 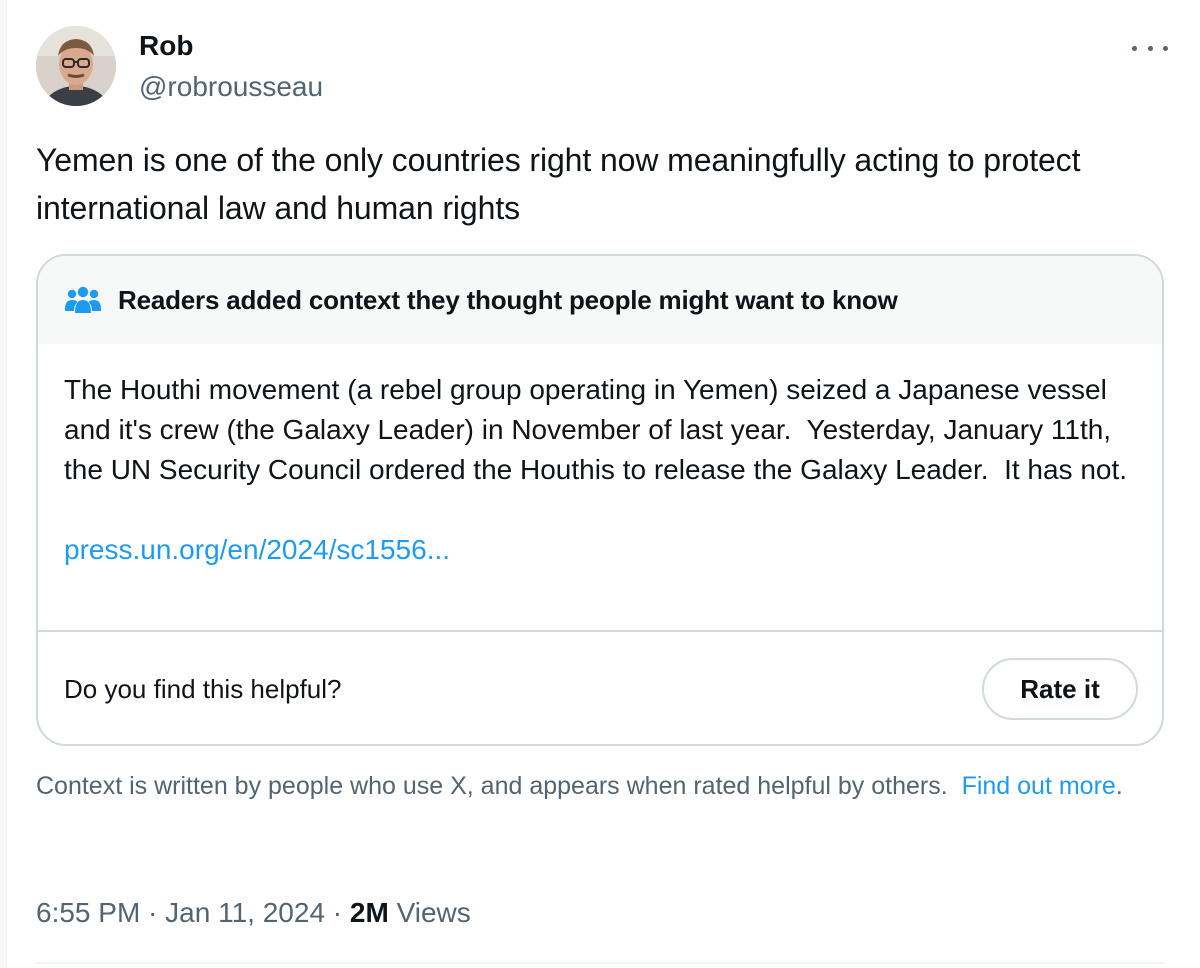 I want to click on more-options-button, so click(x=1150, y=48).